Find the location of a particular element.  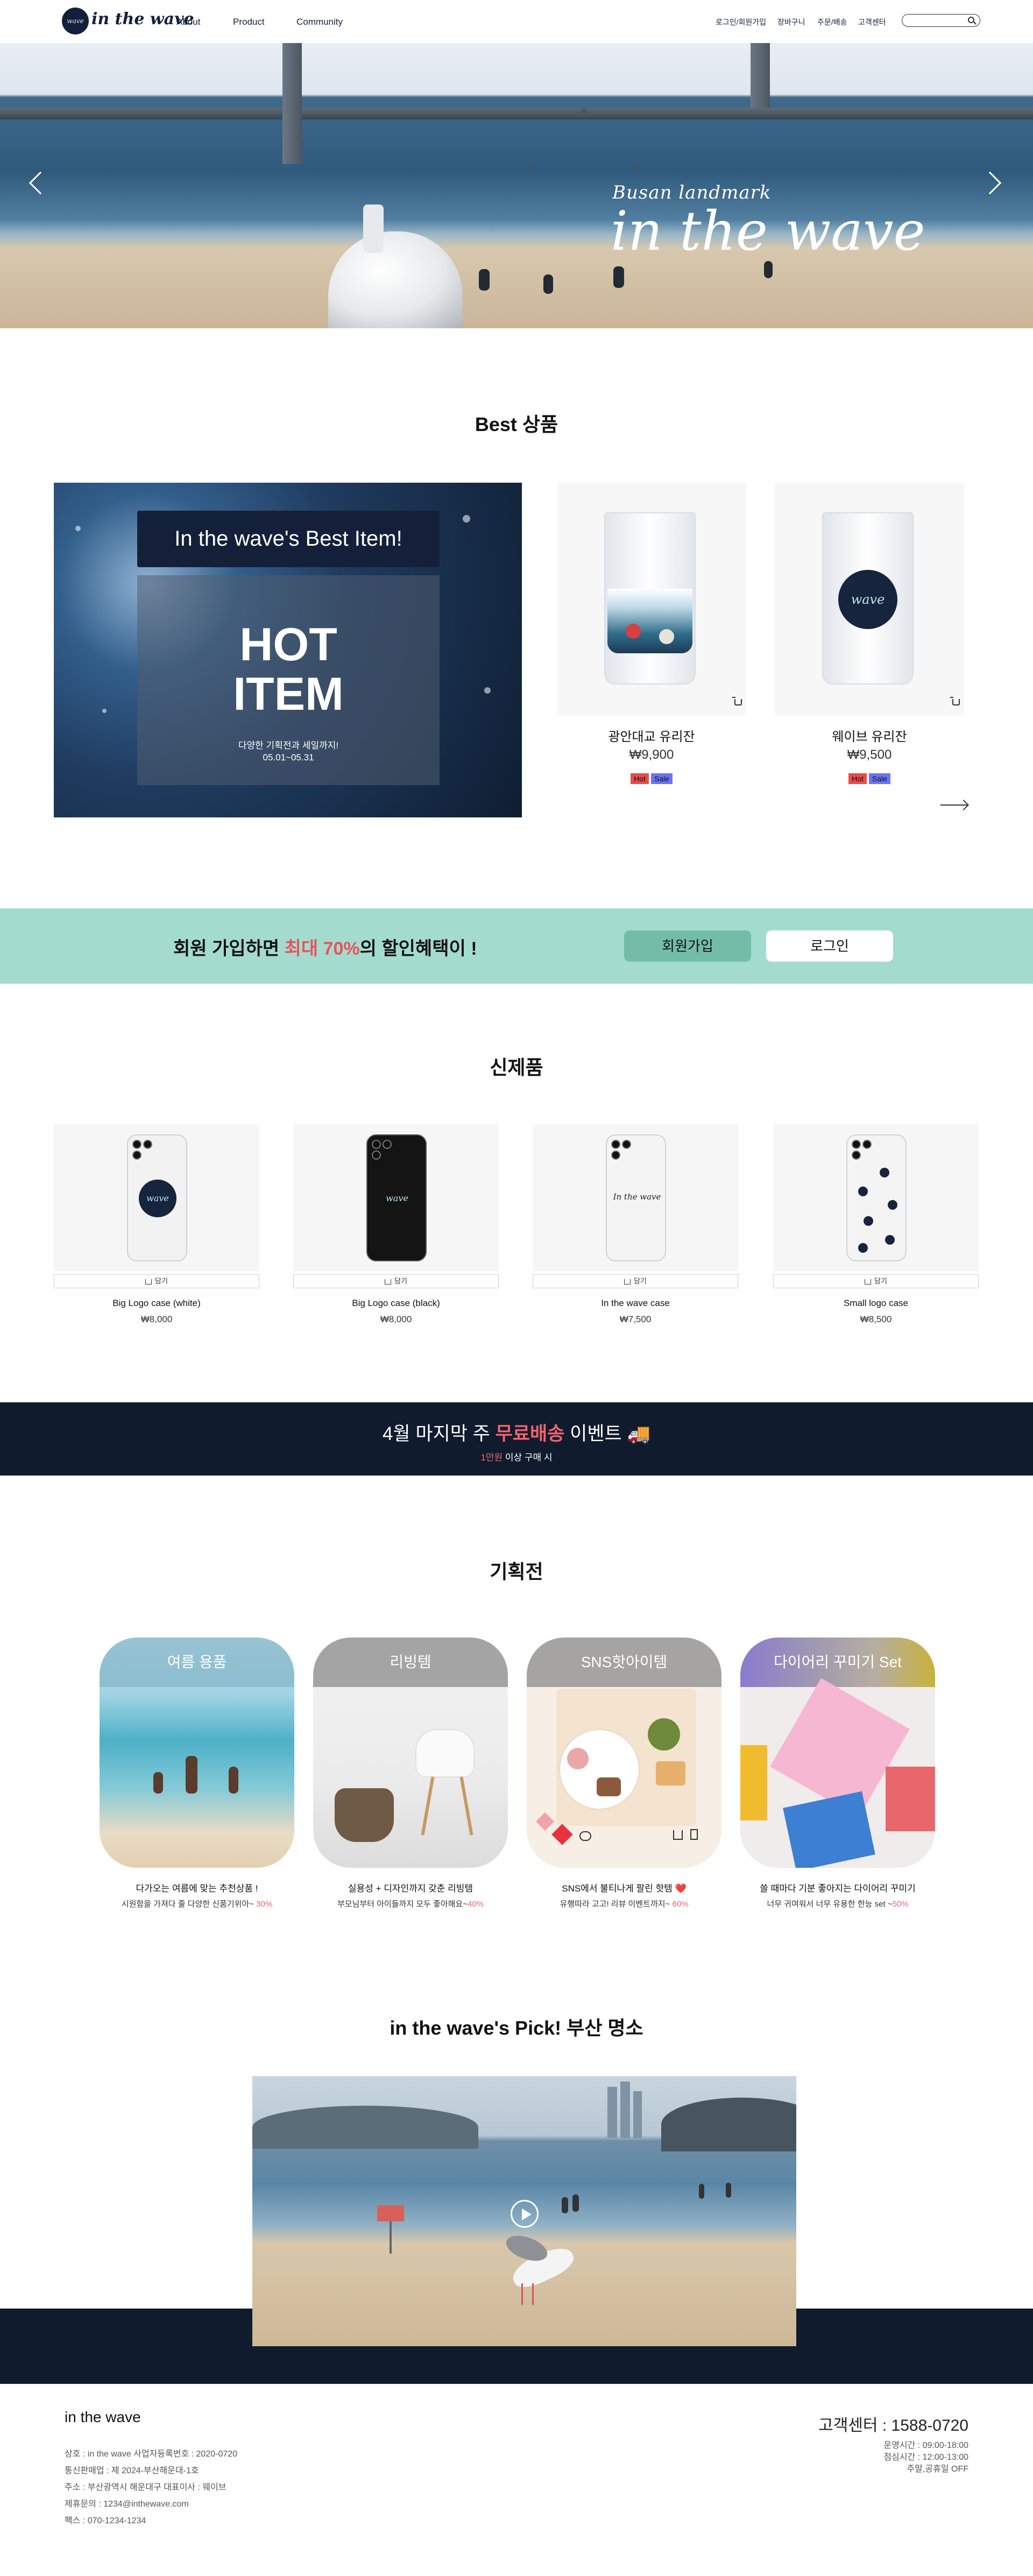

phone-case-image: wave is located at coordinates (157, 1197).